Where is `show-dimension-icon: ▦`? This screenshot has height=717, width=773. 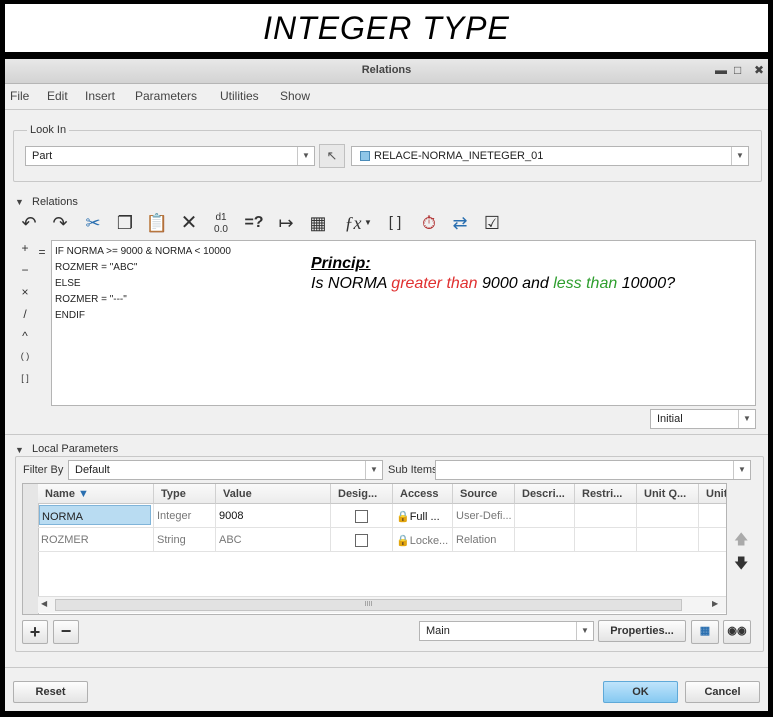
show-dimension-icon: ▦ is located at coordinates (318, 223).